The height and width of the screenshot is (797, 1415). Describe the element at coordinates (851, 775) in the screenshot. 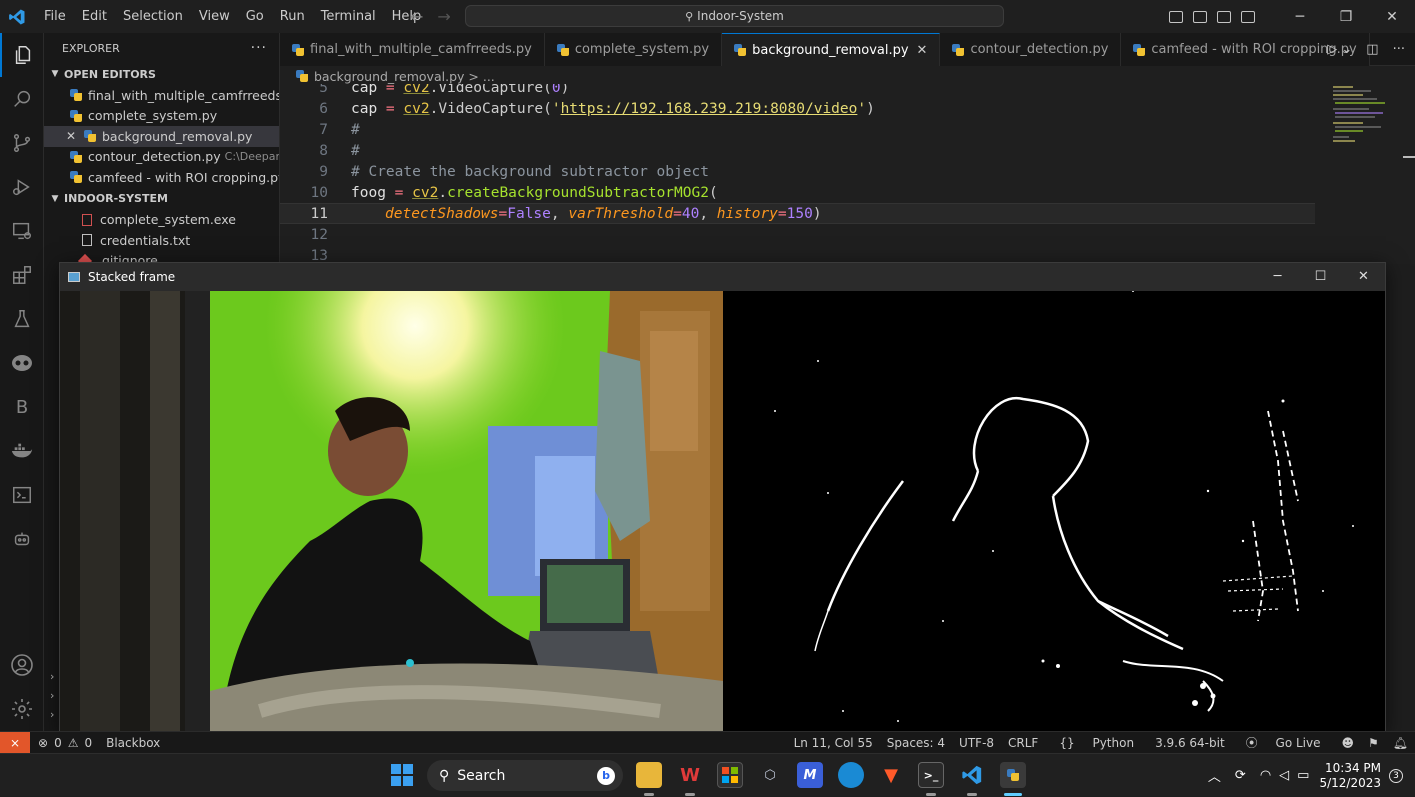

I see `edge-browser-icon` at that location.